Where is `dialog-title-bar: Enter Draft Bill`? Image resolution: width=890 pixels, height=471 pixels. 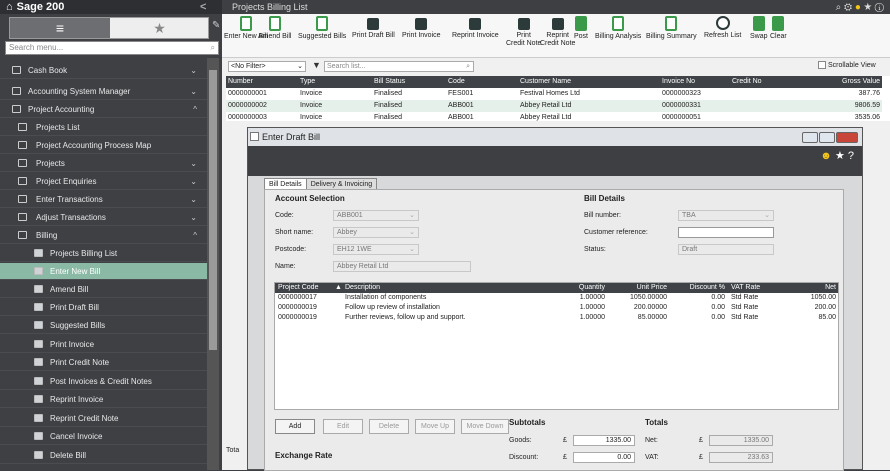
dialog-title-bar: Enter Draft Bill is located at coordinates (555, 137).